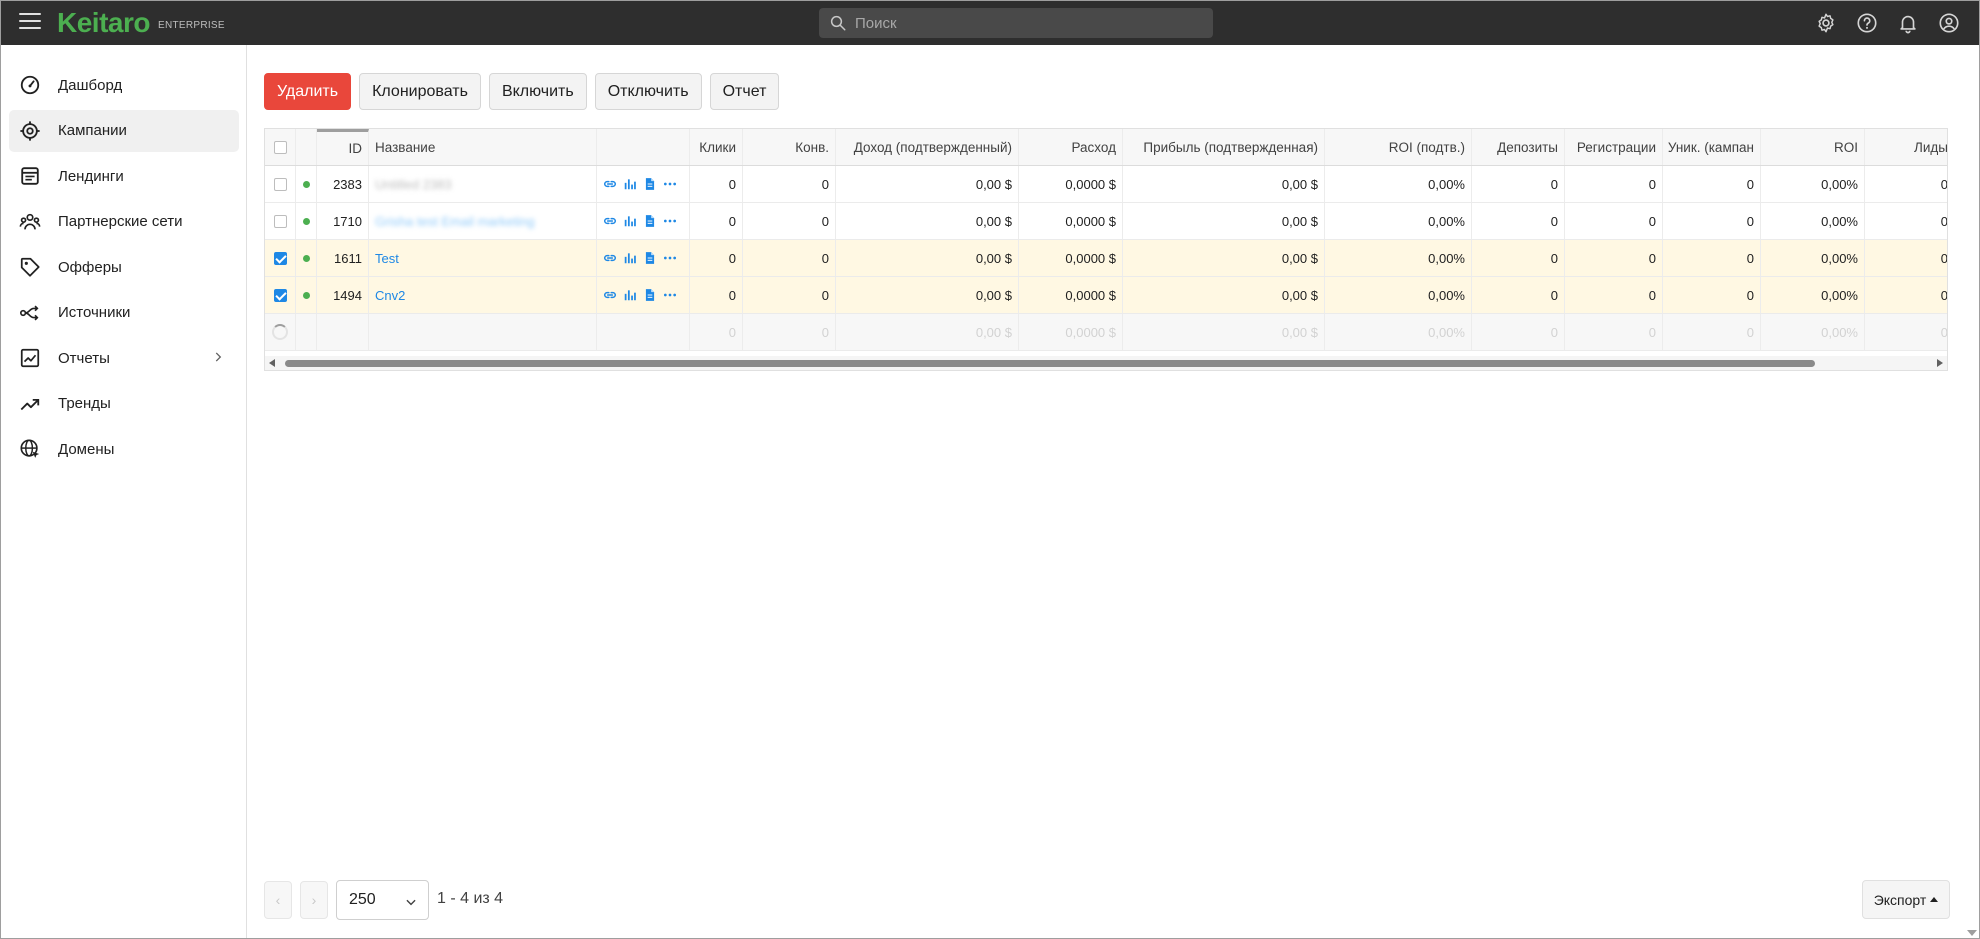 Image resolution: width=1980 pixels, height=939 pixels. Describe the element at coordinates (1224, 184) in the screenshot. I see `cell-profit: 0,00 $` at that location.